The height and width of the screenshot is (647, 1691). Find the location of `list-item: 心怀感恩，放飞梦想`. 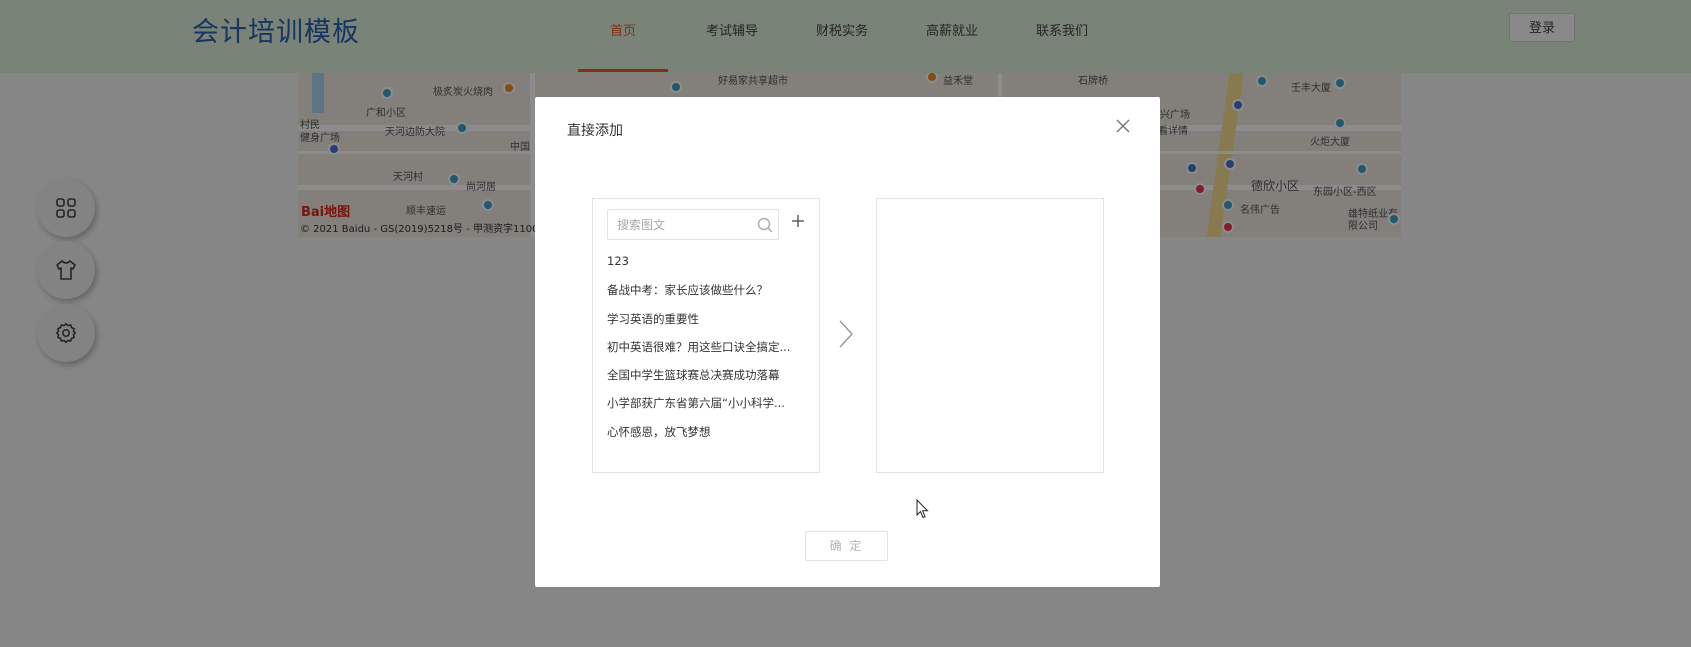

list-item: 心怀感恩，放飞梦想 is located at coordinates (707, 438).